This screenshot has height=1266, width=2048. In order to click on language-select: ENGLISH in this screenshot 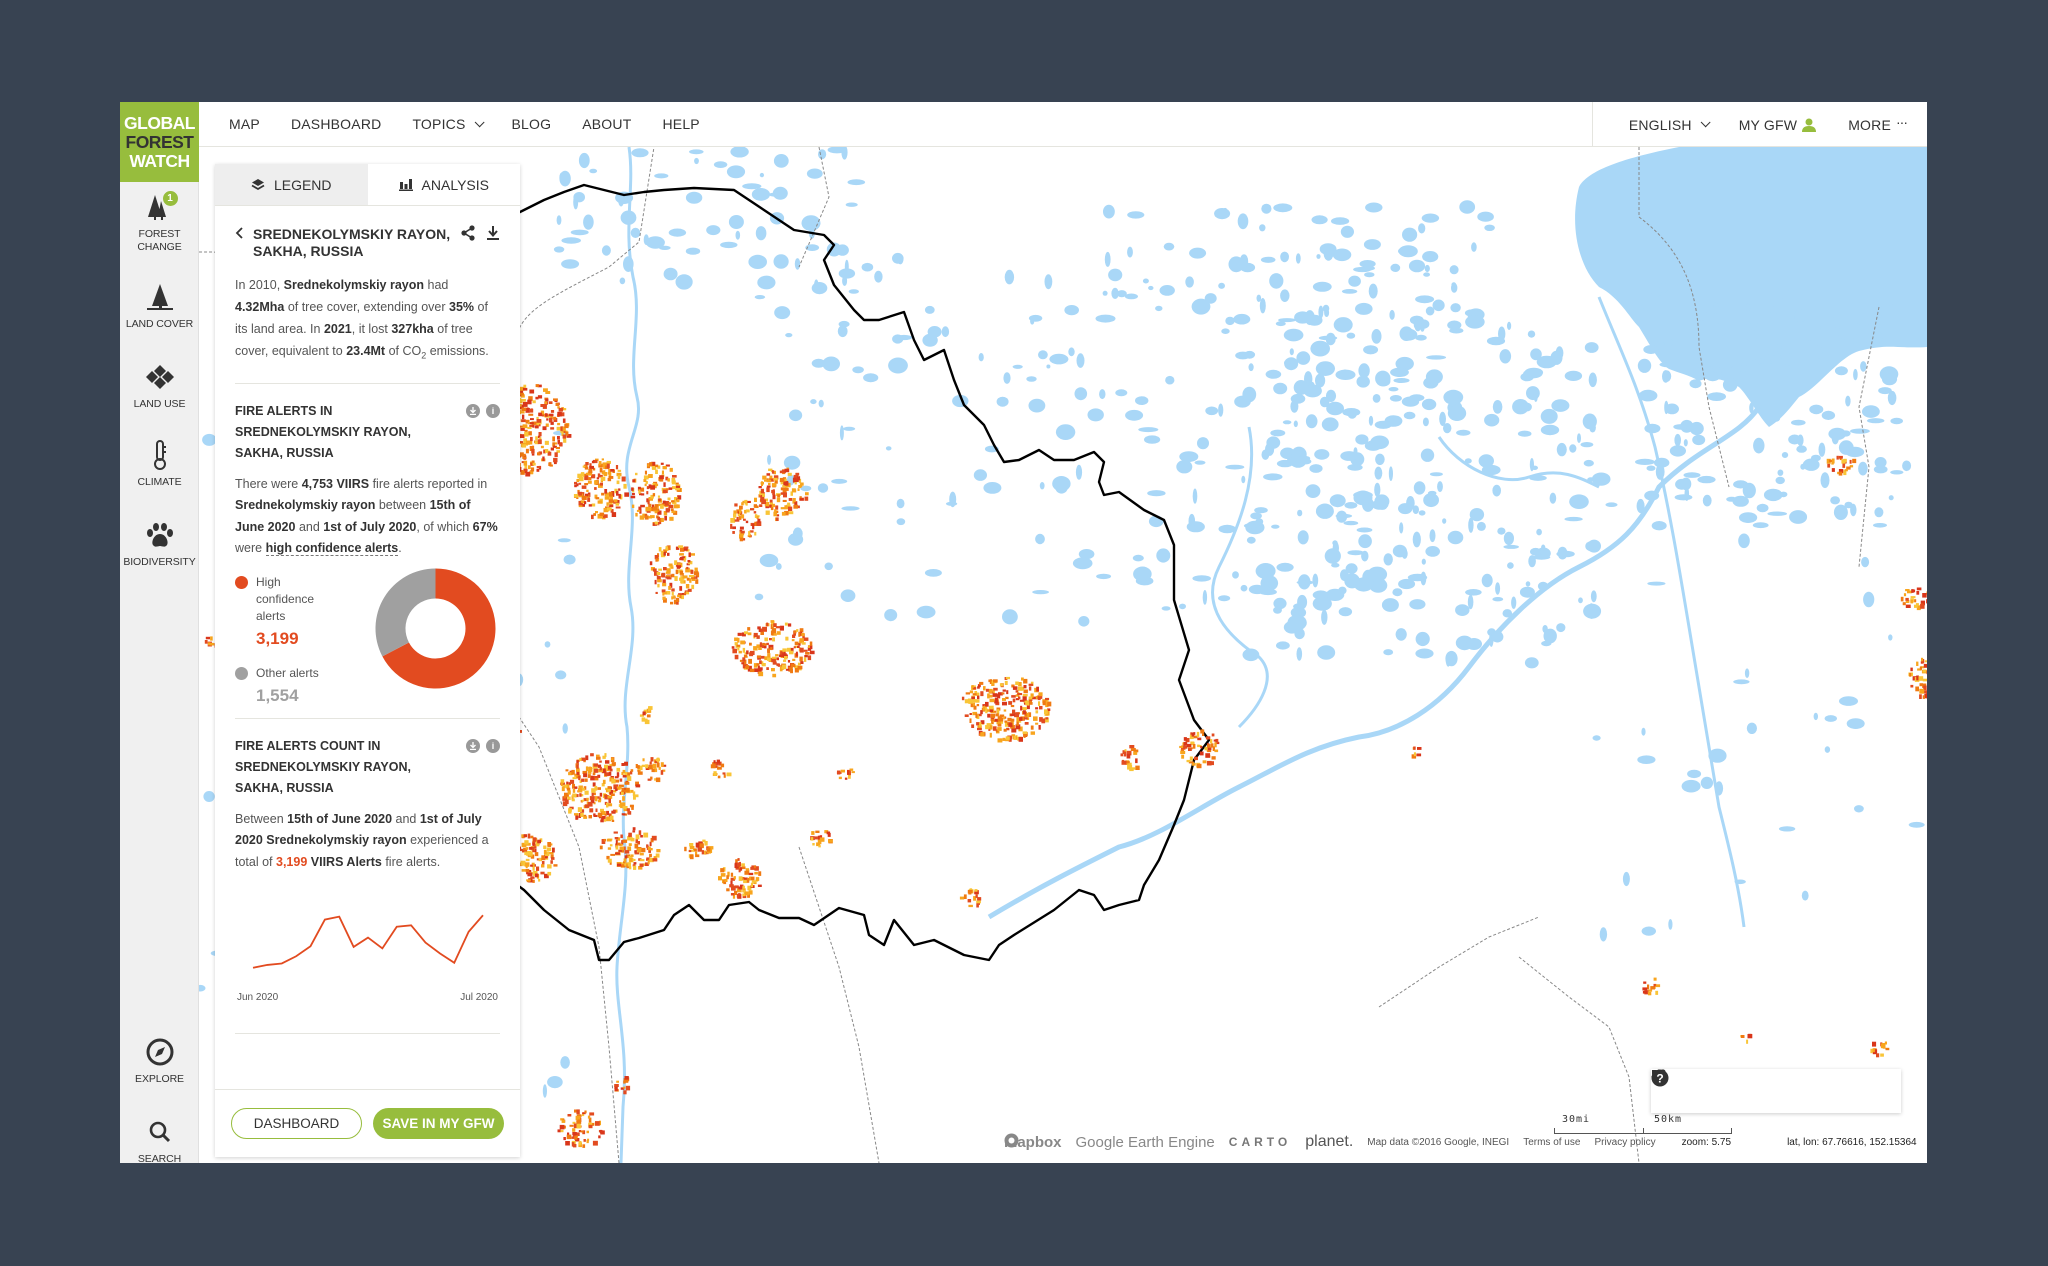, I will do `click(1670, 125)`.